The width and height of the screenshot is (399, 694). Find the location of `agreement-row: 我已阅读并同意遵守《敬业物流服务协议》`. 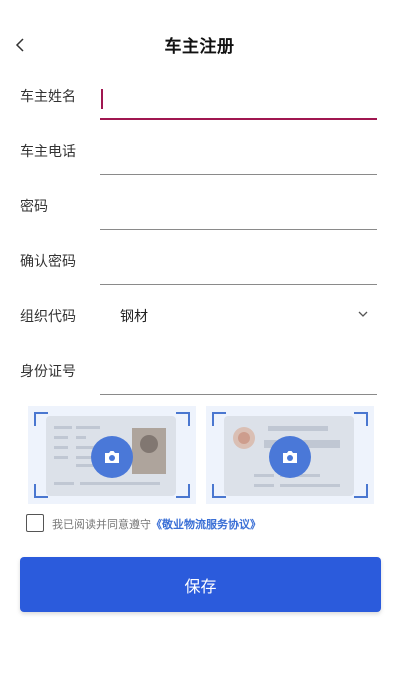

agreement-row: 我已阅读并同意遵守《敬业物流服务协议》 is located at coordinates (206, 524).